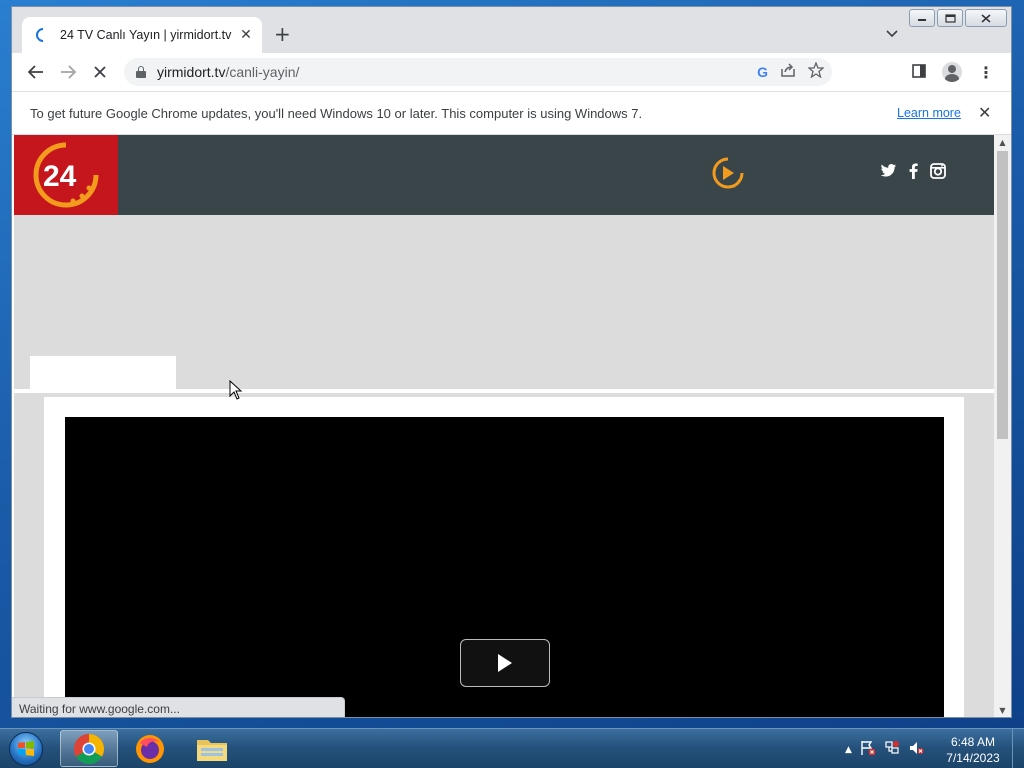 Image resolution: width=1024 pixels, height=768 pixels. Describe the element at coordinates (103, 372) in the screenshot. I see `content-tab-placeholder` at that location.